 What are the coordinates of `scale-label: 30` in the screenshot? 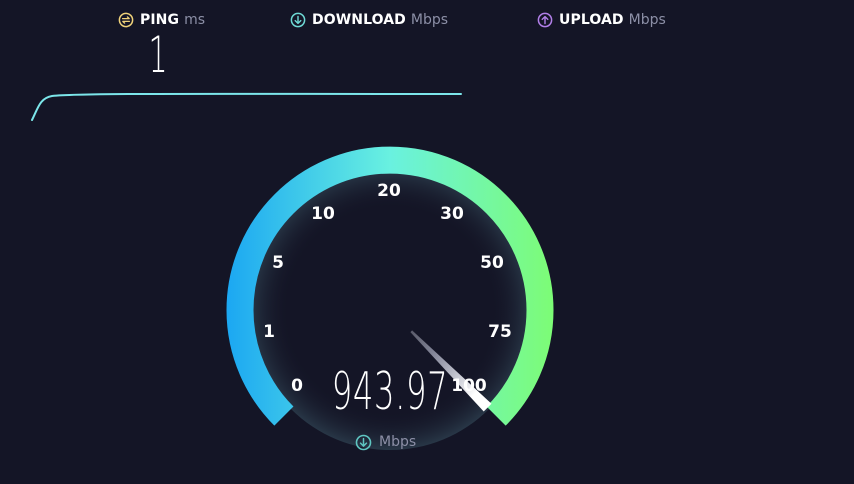 It's located at (452, 214).